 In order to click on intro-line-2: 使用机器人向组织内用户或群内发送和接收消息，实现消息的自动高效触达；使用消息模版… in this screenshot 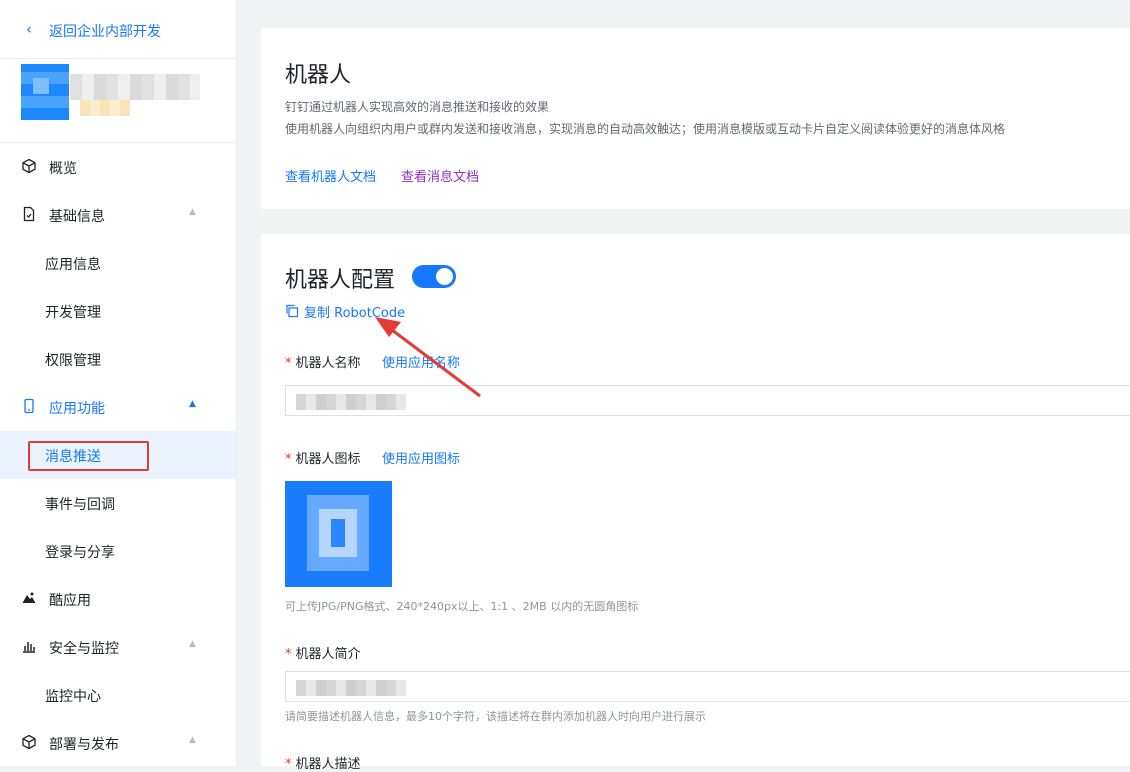, I will do `click(645, 129)`.